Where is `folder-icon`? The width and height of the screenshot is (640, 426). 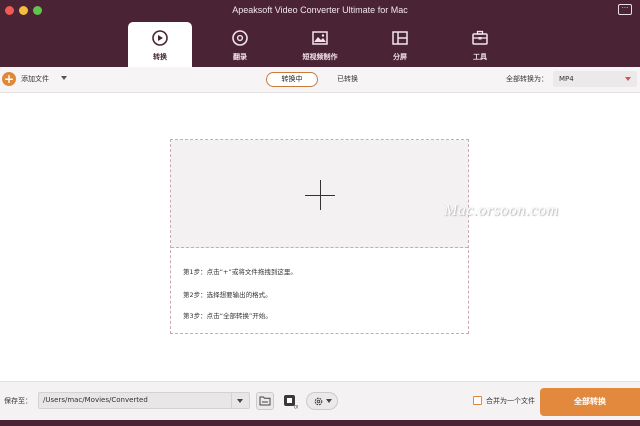 folder-icon is located at coordinates (265, 401).